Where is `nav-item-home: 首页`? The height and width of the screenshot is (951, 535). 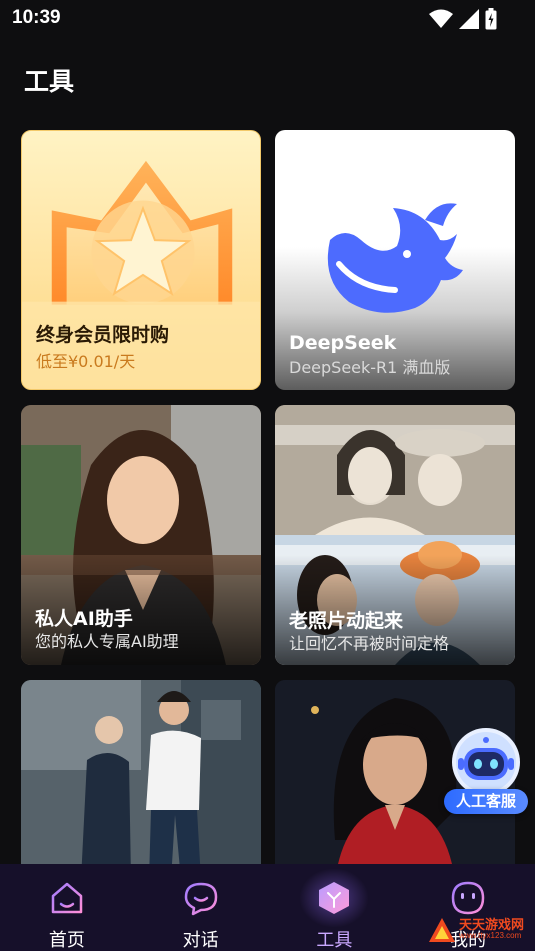
nav-item-home: 首页 is located at coordinates (67, 907).